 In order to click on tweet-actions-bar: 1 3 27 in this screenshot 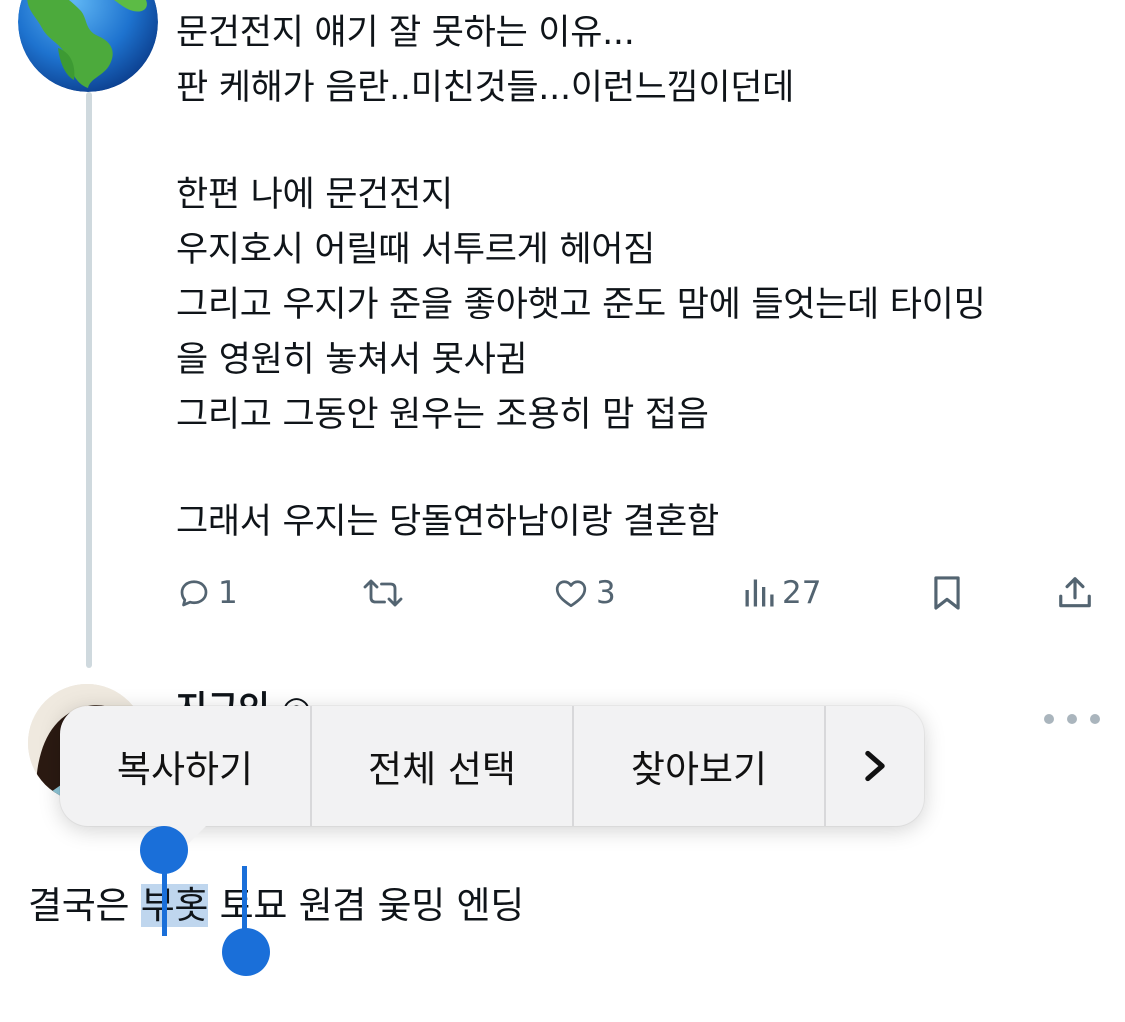, I will do `click(562, 593)`.